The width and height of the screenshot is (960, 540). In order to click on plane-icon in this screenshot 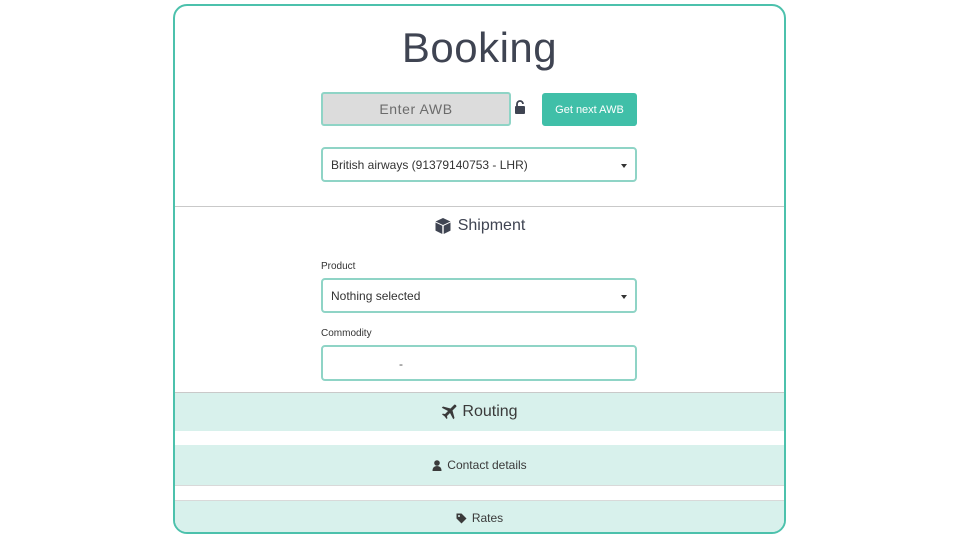, I will do `click(449, 412)`.